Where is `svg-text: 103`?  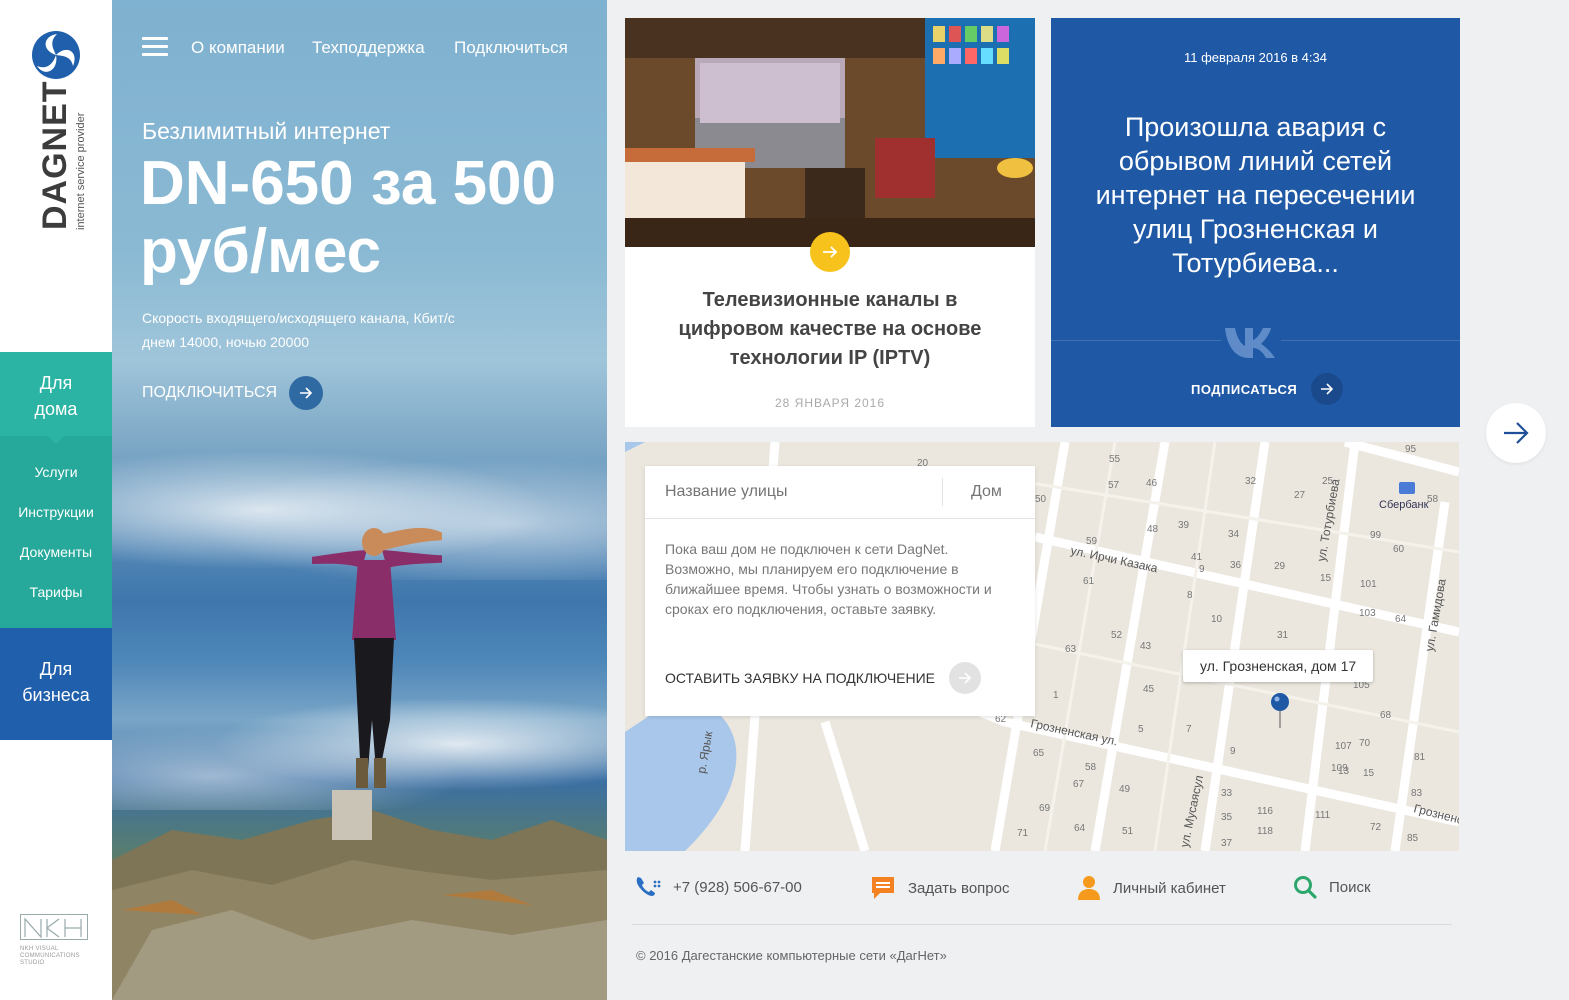
svg-text: 103 is located at coordinates (1367, 613).